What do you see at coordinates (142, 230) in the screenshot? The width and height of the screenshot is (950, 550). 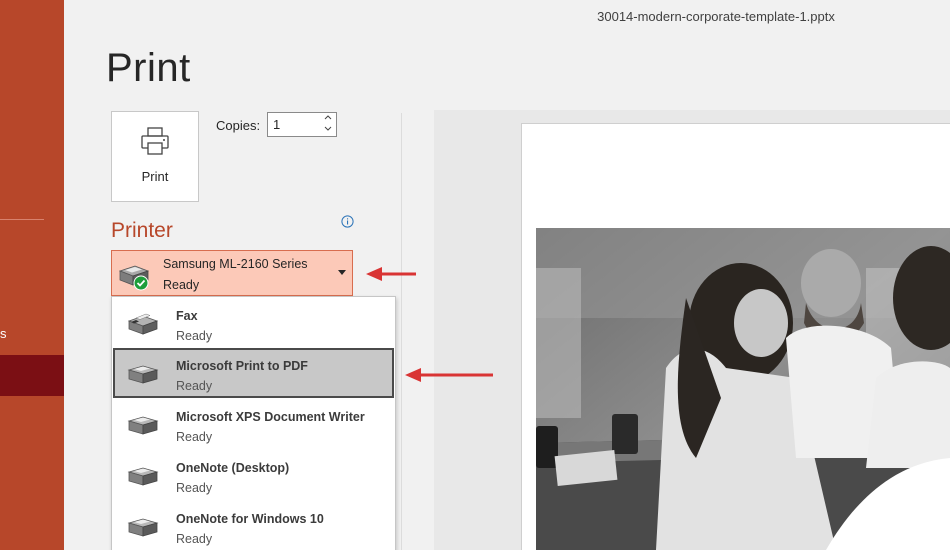 I see `printer-heading: Printer` at bounding box center [142, 230].